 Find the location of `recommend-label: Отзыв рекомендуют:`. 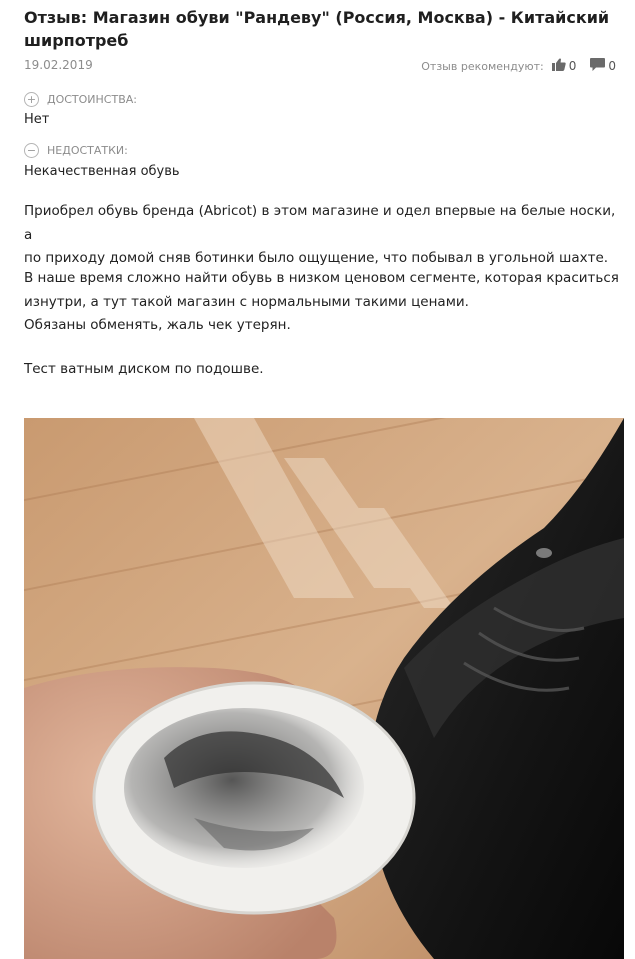

recommend-label: Отзыв рекомендуют: is located at coordinates (482, 66).